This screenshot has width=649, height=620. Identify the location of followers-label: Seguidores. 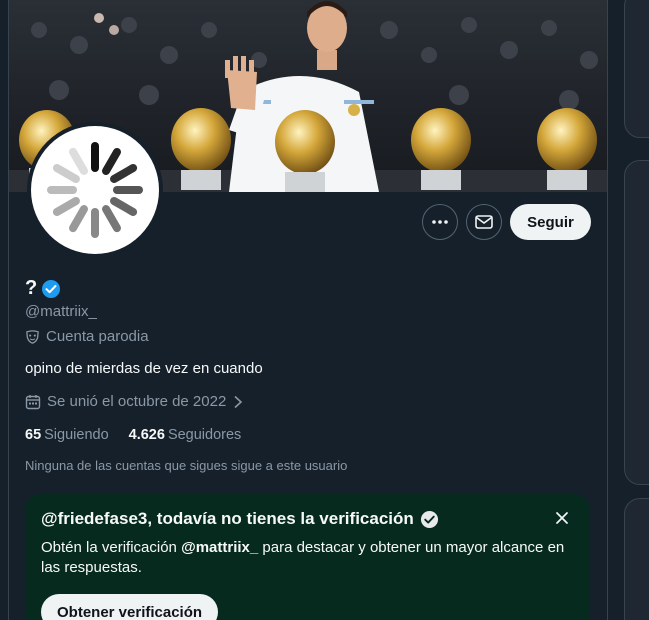
(204, 435).